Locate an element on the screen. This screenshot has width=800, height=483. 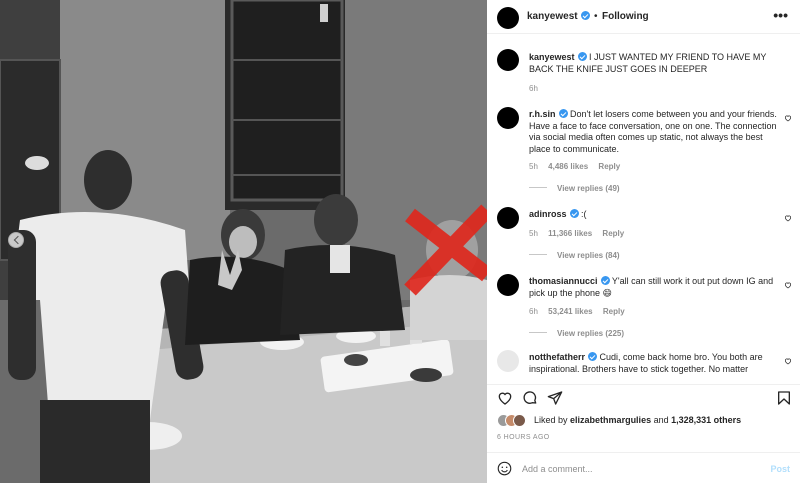
author-username: kanyewest is located at coordinates (558, 16).